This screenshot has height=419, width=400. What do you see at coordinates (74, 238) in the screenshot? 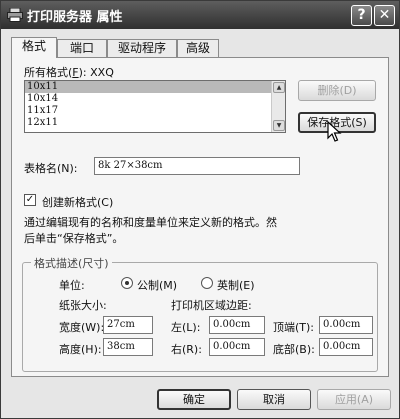
I see `help-text-line2: 后单击“保存格式”。` at bounding box center [74, 238].